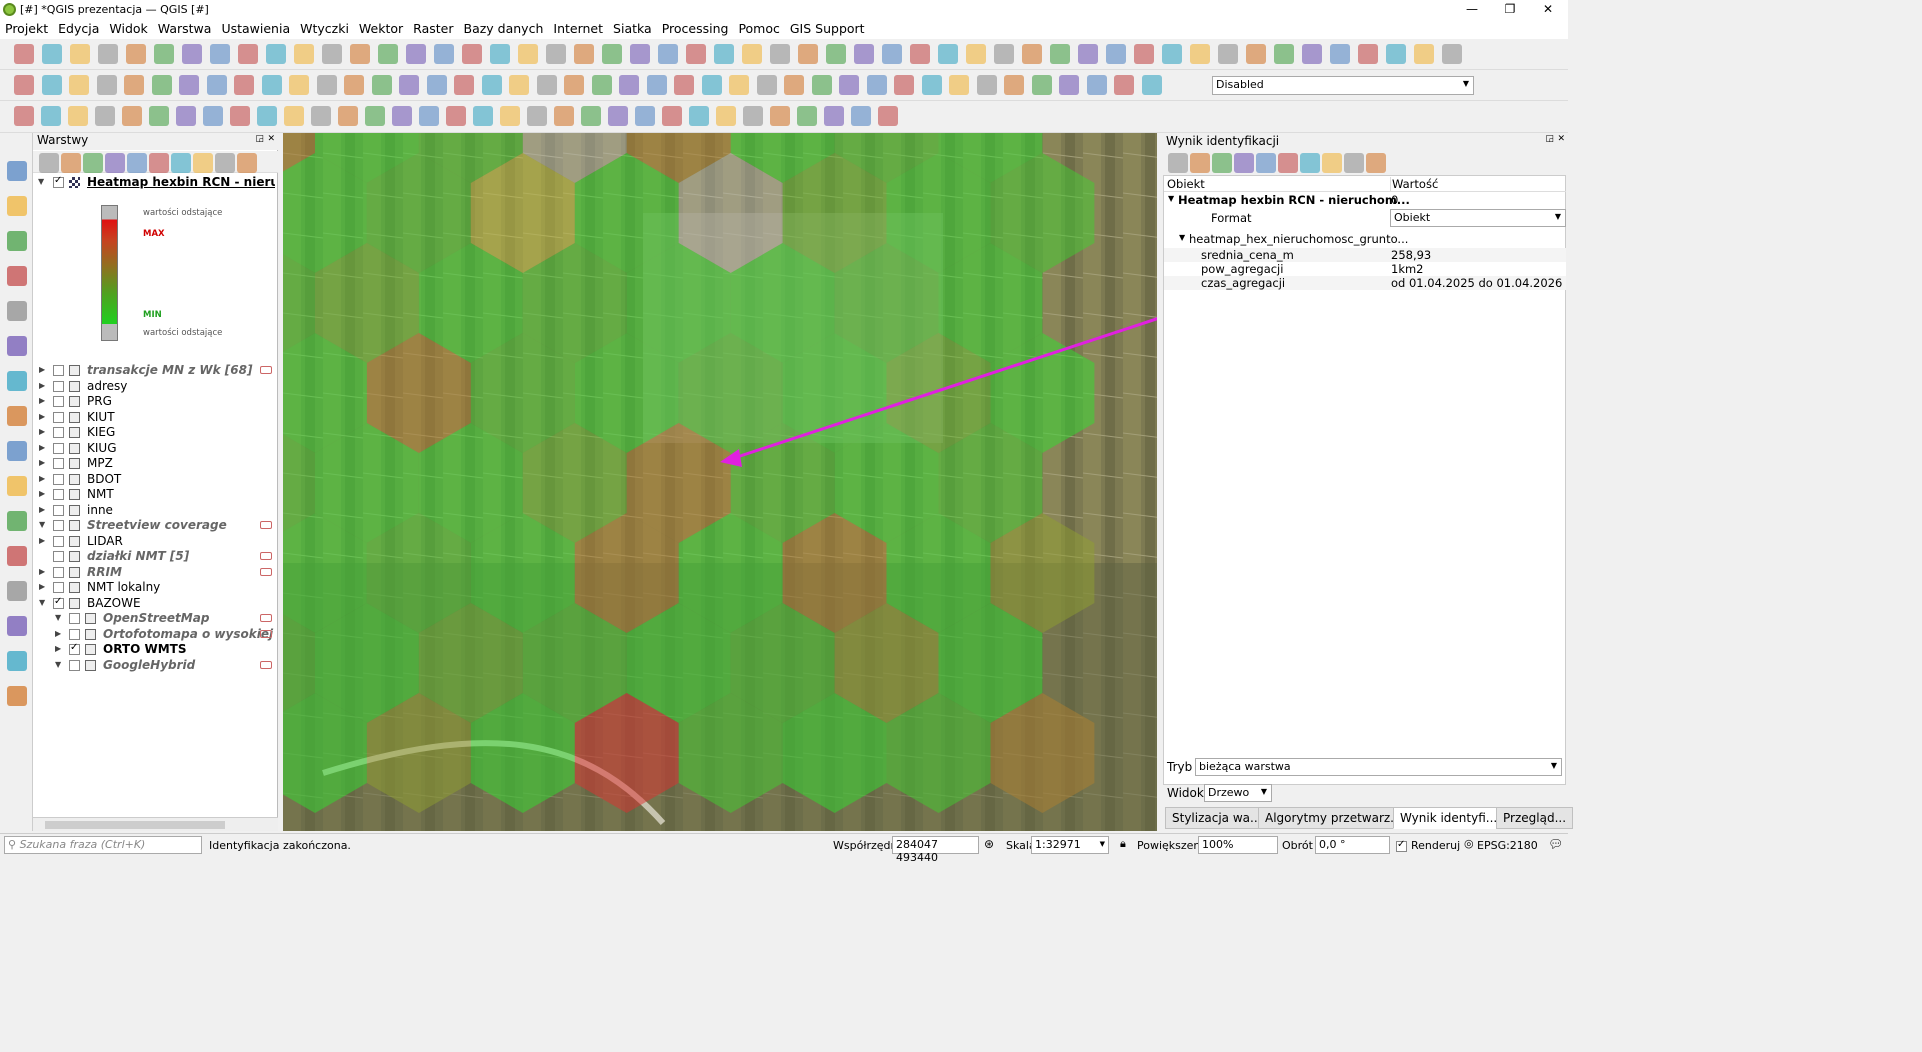 The height and width of the screenshot is (1052, 1922). What do you see at coordinates (185, 28) in the screenshot?
I see `menu-warstwa: Warstwa` at bounding box center [185, 28].